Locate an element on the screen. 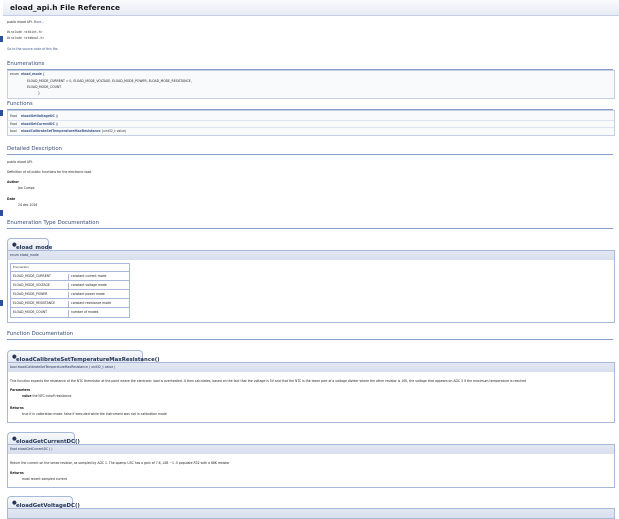 This screenshot has height=519, width=619. detailed-rule is located at coordinates (310, 154).